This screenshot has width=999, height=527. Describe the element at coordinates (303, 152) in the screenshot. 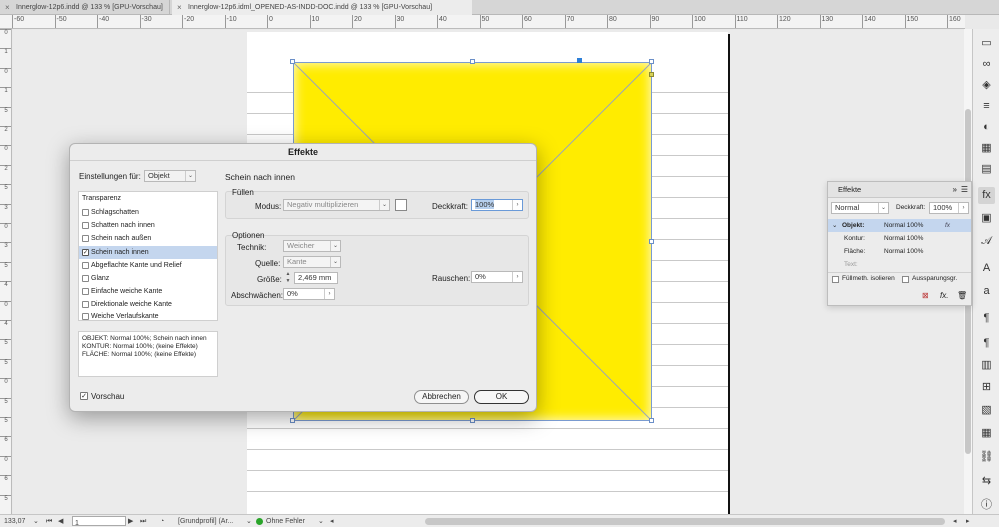

I see `dialog-title: Effekte` at that location.